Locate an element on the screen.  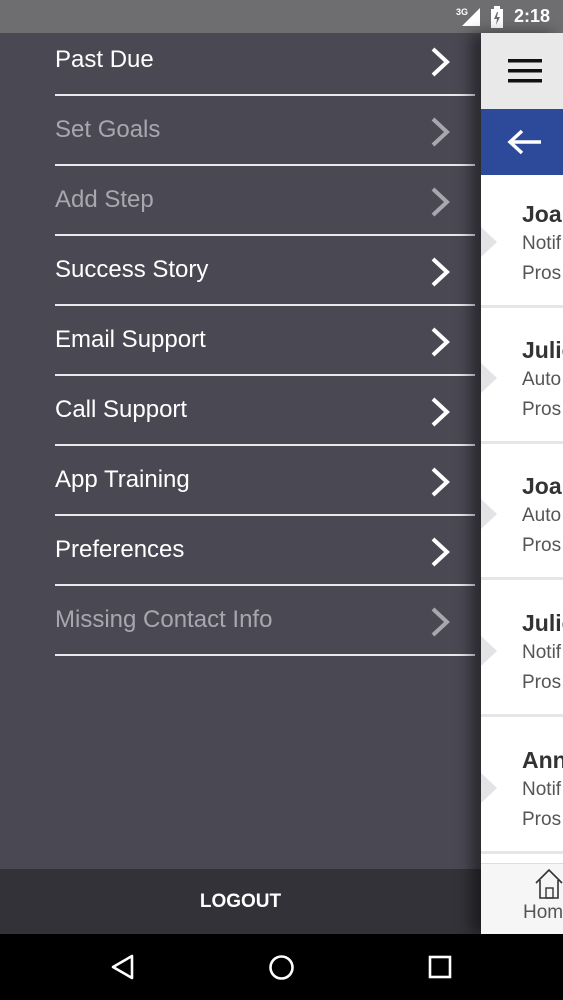
list-item: Julie Notif Pros is located at coordinates (522, 650).